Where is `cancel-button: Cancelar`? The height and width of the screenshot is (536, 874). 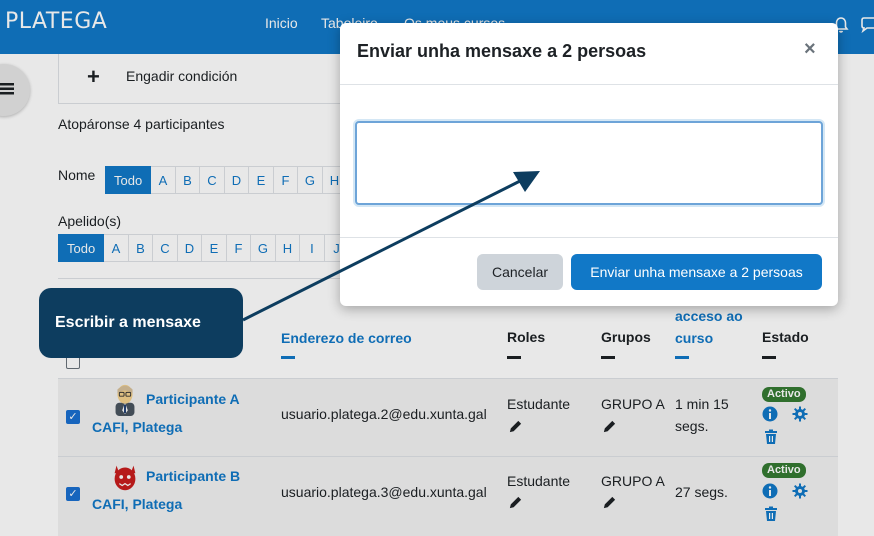
cancel-button: Cancelar is located at coordinates (520, 272).